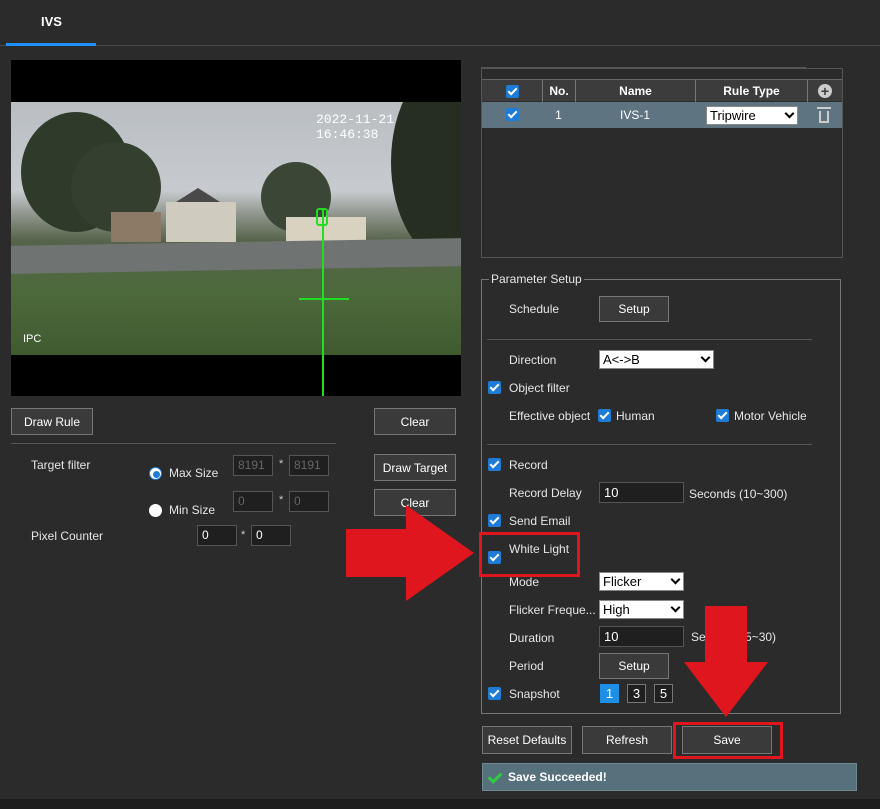 The height and width of the screenshot is (809, 880). What do you see at coordinates (621, 359) in the screenshot?
I see `direction-value: A<->B` at bounding box center [621, 359].